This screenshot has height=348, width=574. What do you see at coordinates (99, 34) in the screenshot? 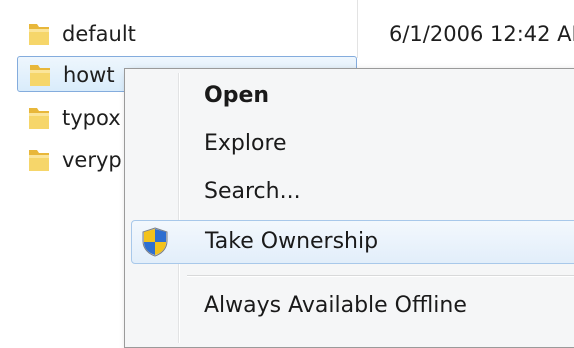
I see `file-name: default` at bounding box center [99, 34].